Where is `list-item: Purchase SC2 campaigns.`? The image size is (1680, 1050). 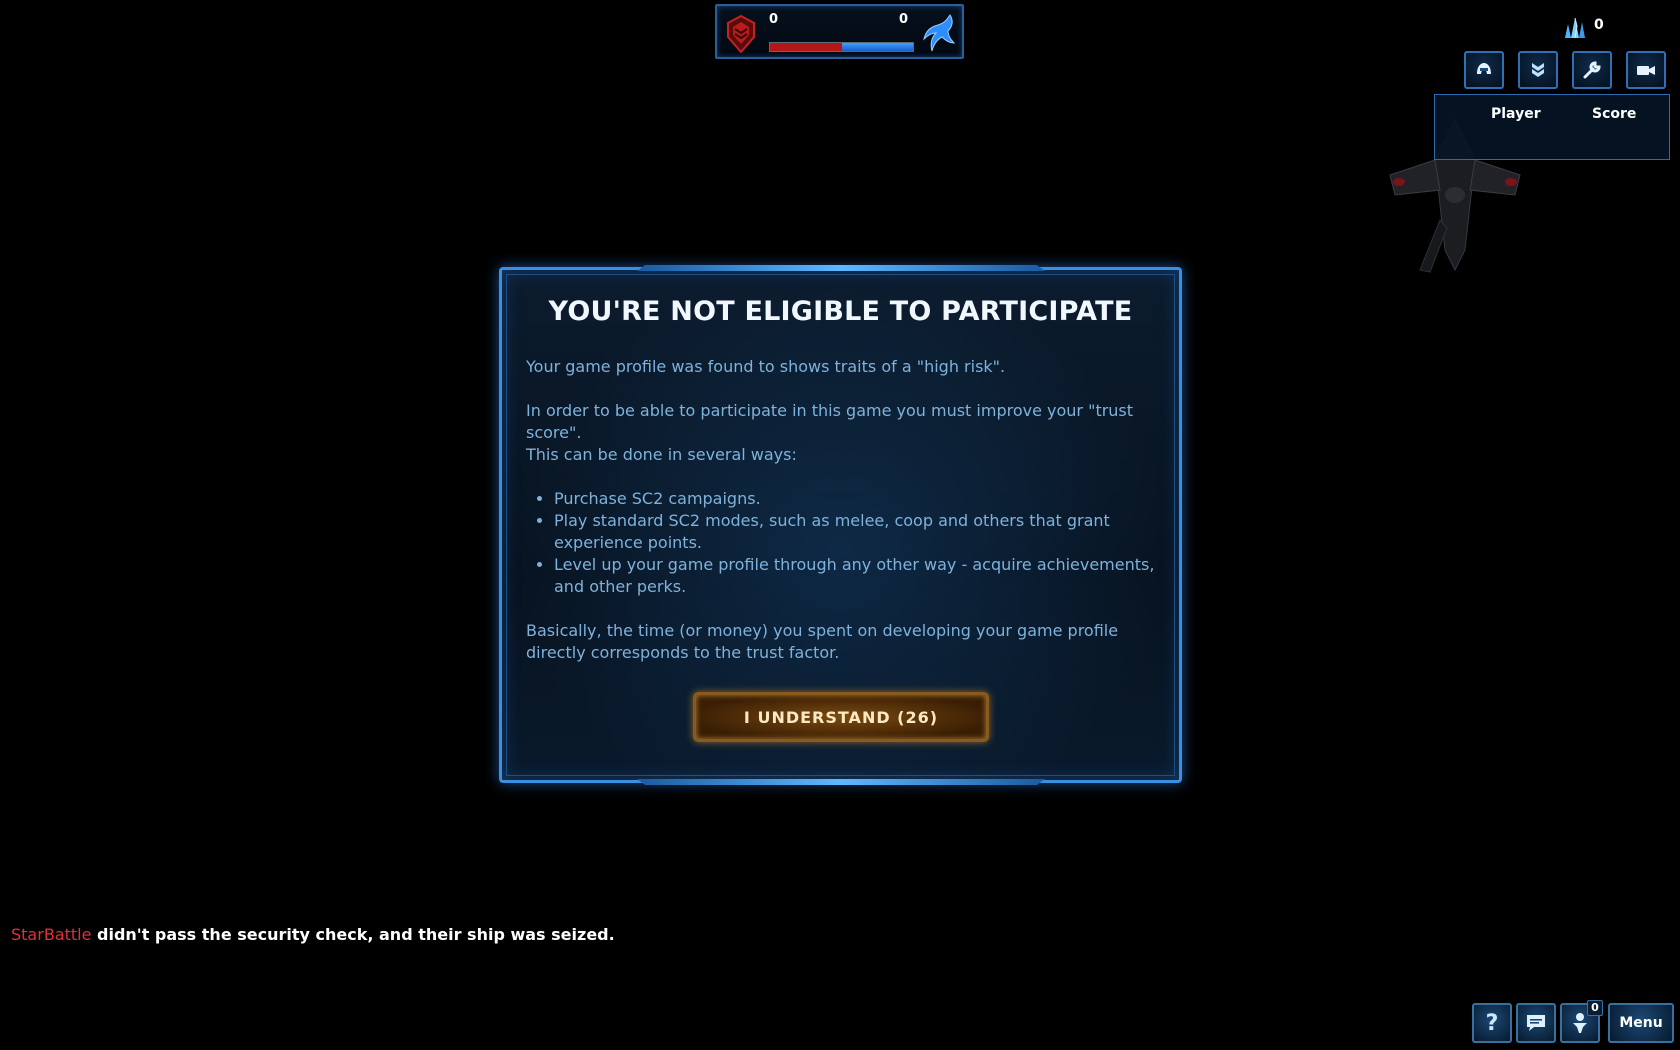
list-item: Purchase SC2 campaigns. is located at coordinates (855, 499).